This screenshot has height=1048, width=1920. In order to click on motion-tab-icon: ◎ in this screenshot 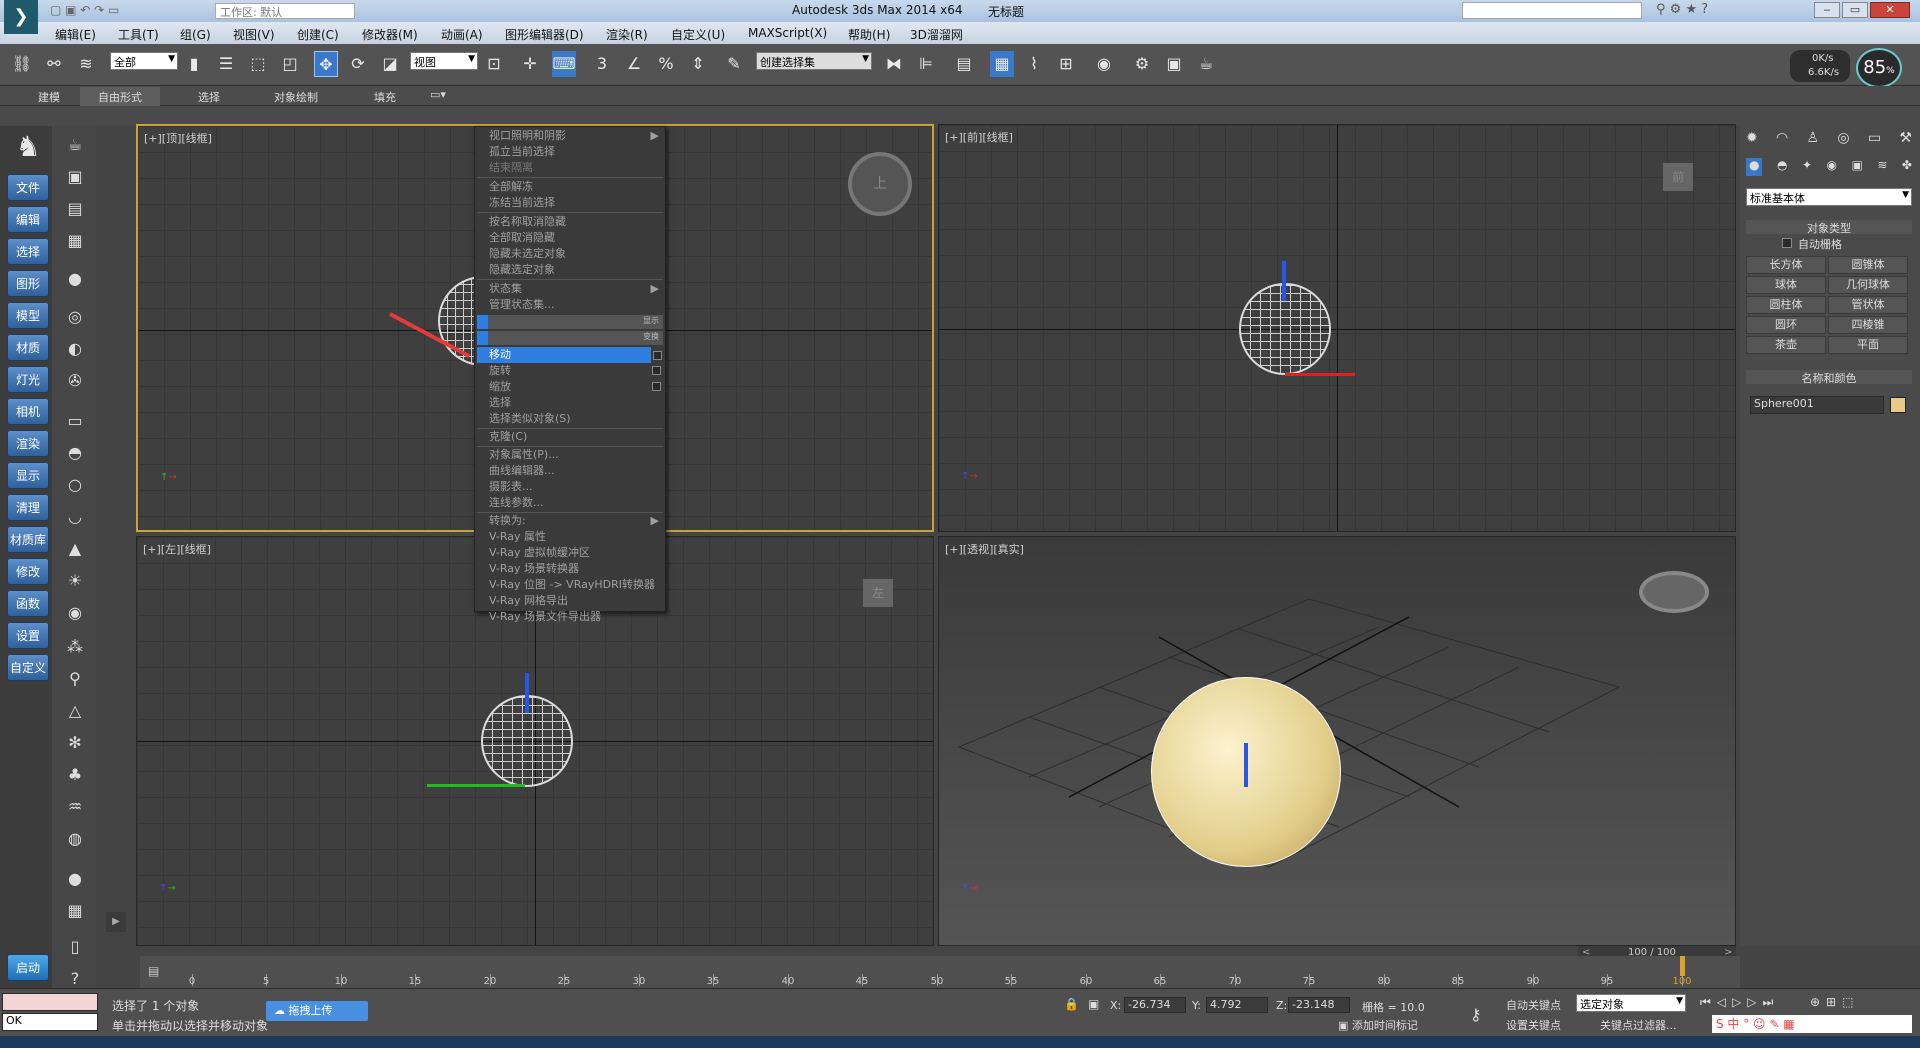, I will do `click(1843, 140)`.